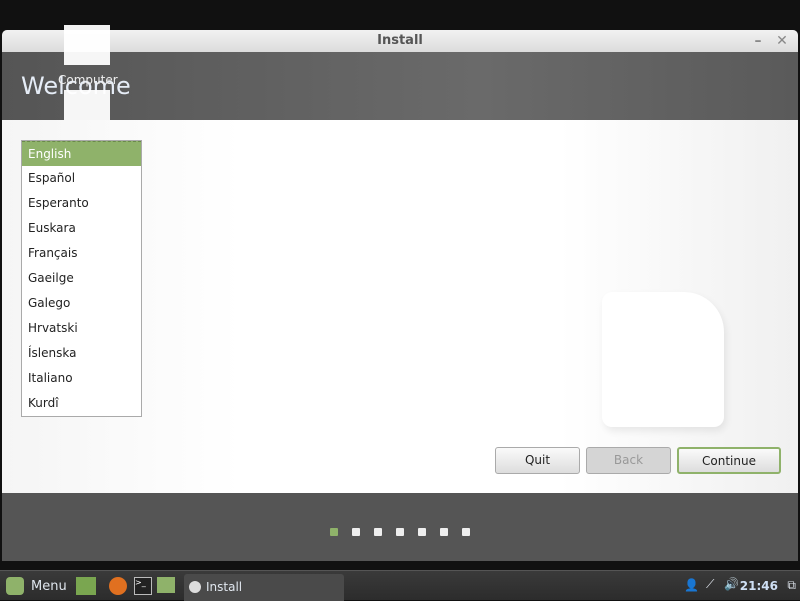 The height and width of the screenshot is (601, 800). I want to click on language-item: Kurdî, so click(81, 403).